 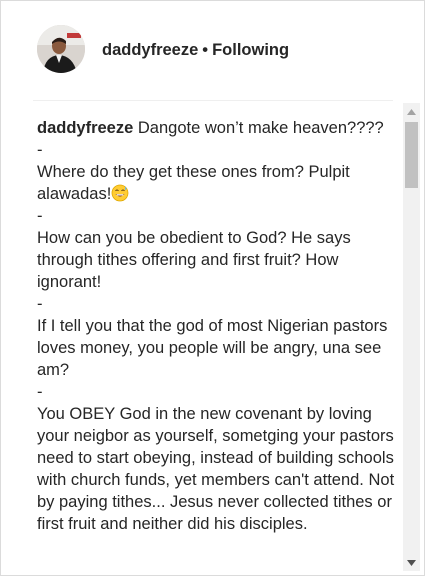 What do you see at coordinates (411, 562) in the screenshot?
I see `scroll-down-arrow-icon` at bounding box center [411, 562].